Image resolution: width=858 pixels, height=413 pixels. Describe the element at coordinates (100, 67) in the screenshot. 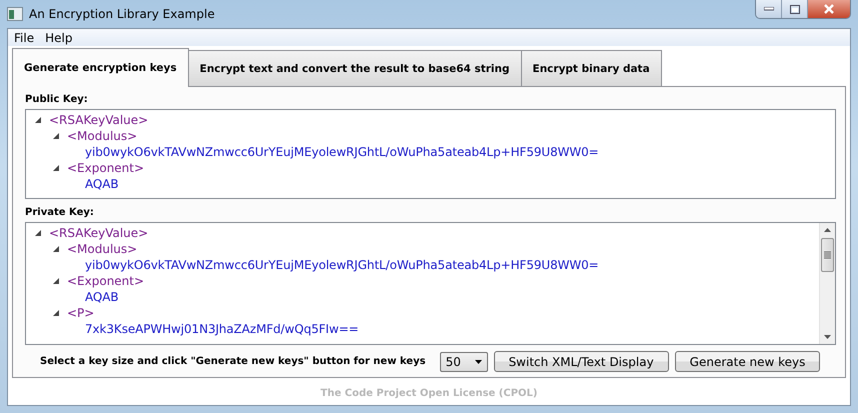

I see `tab: Generate encryption keys` at that location.